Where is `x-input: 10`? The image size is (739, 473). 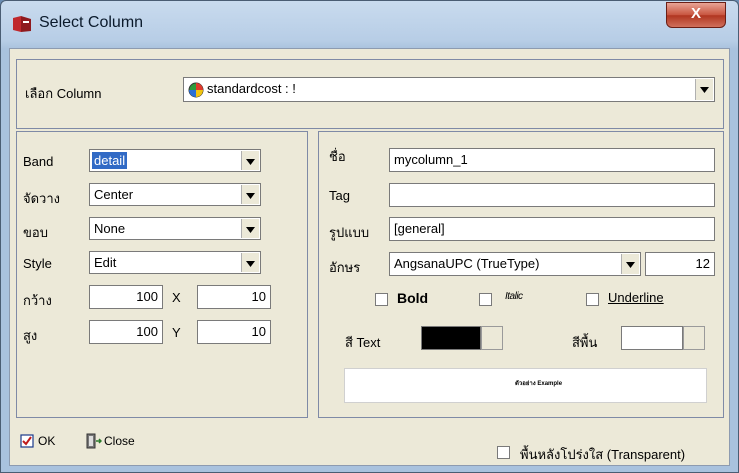 x-input: 10 is located at coordinates (234, 297).